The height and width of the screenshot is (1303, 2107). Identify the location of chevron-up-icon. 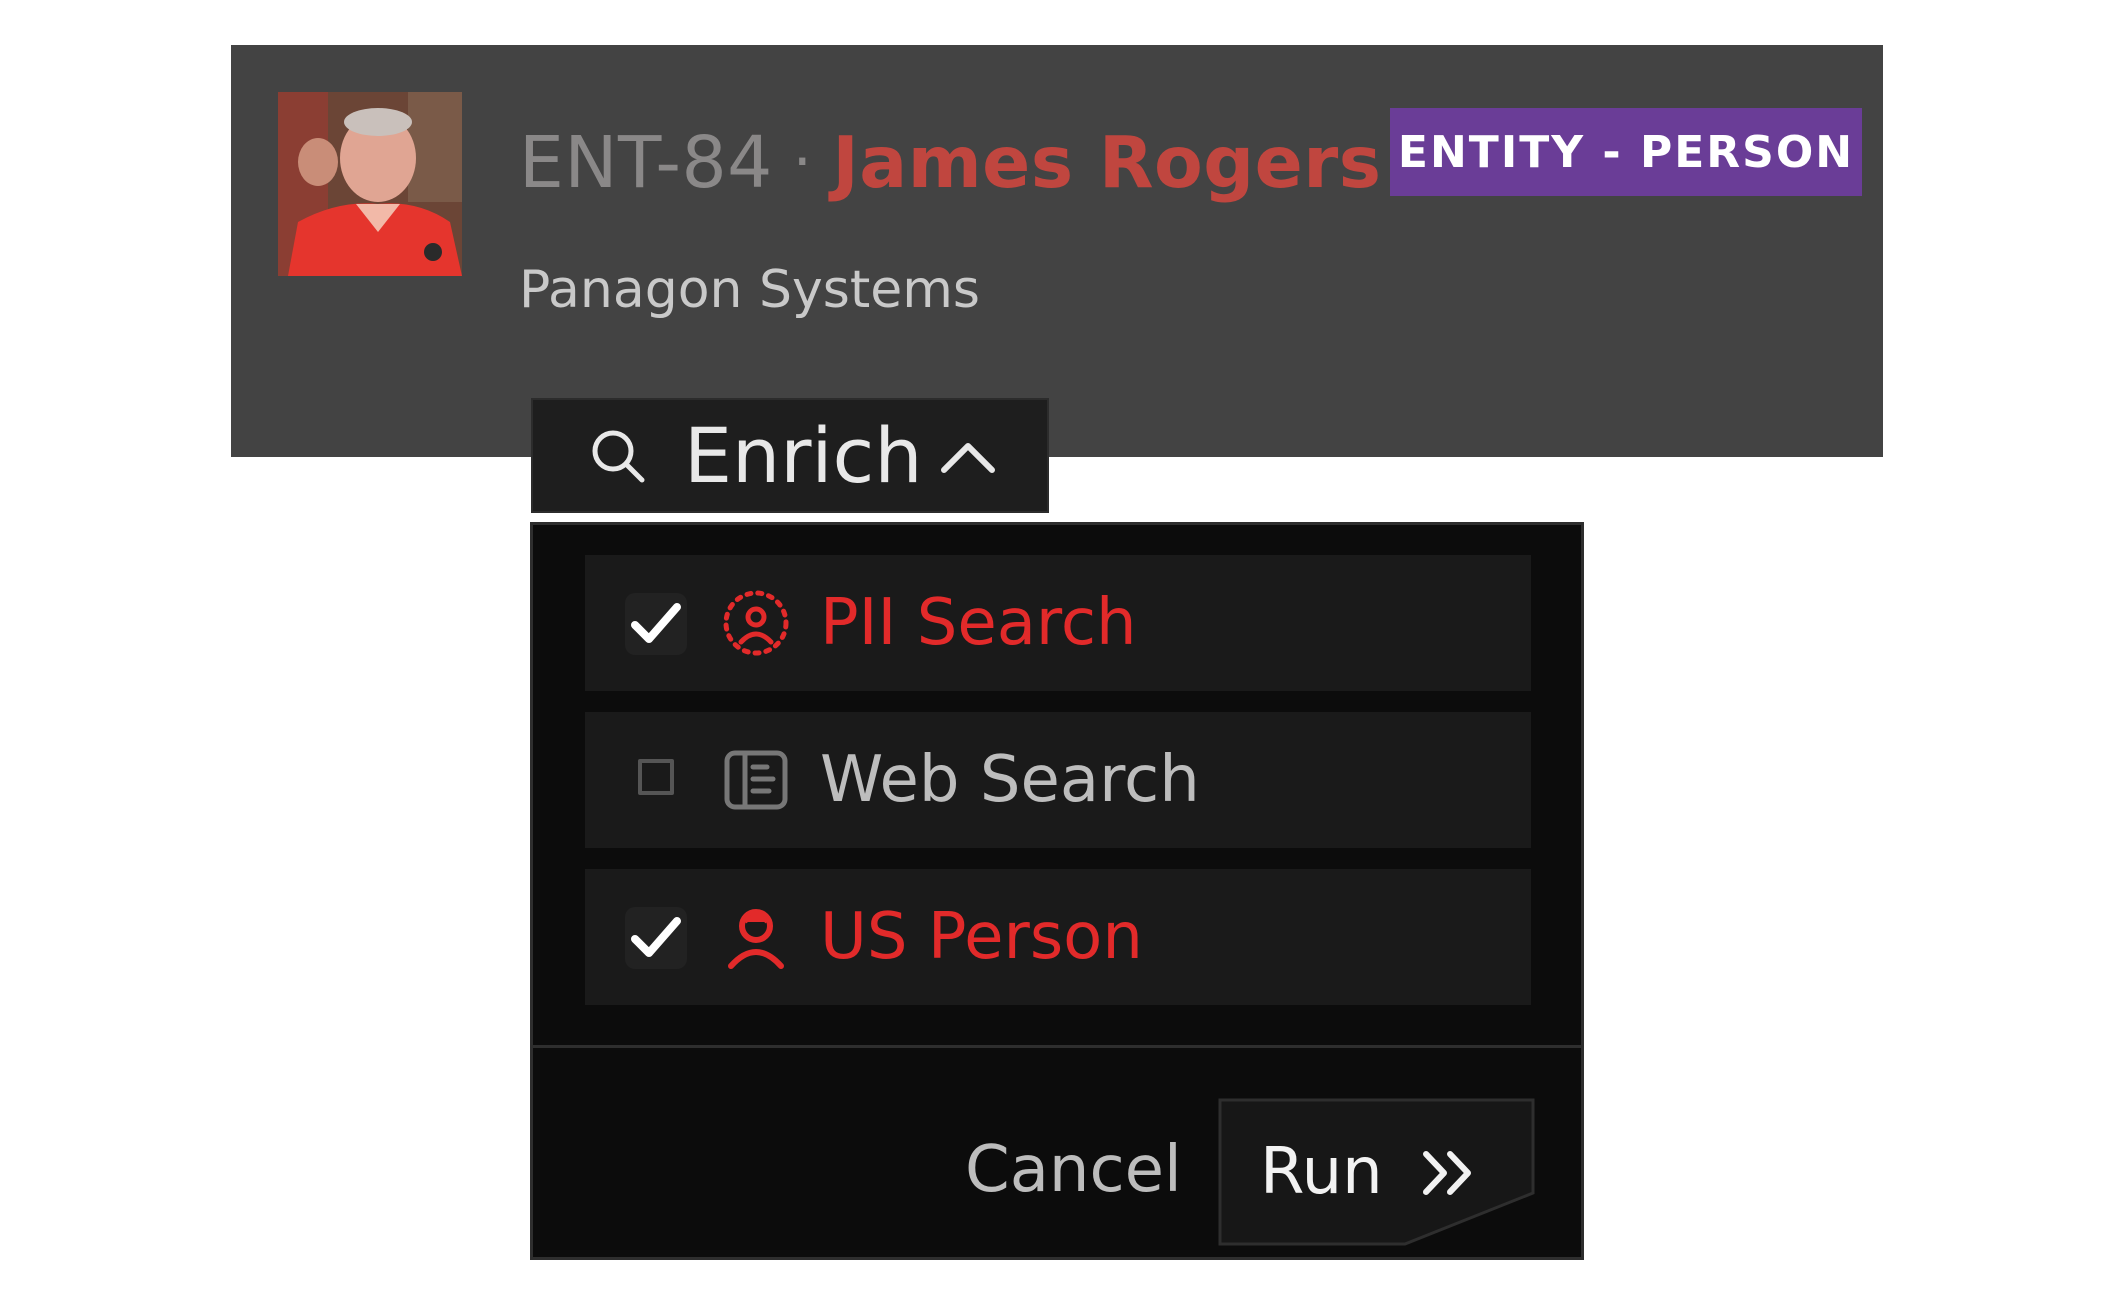
(968, 458).